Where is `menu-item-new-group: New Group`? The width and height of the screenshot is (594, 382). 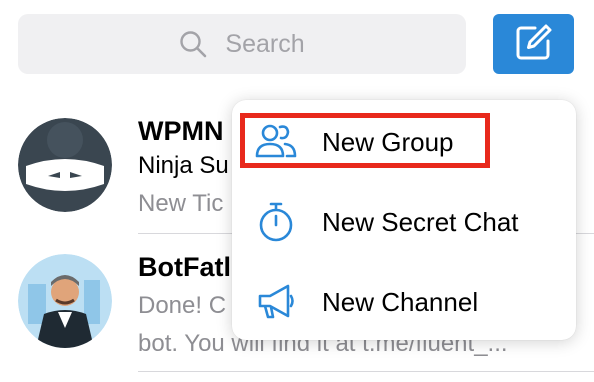
menu-item-new-group: New Group is located at coordinates (404, 142).